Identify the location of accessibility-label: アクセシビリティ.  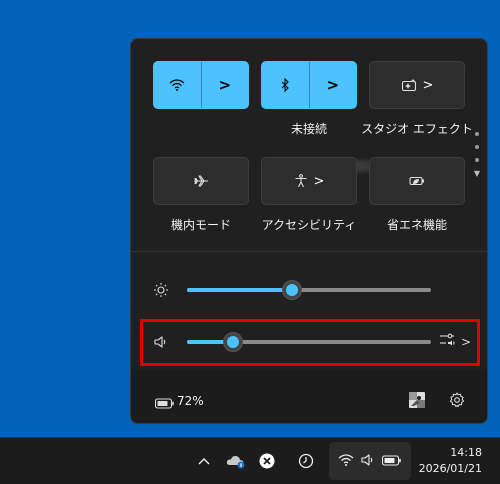
(309, 225).